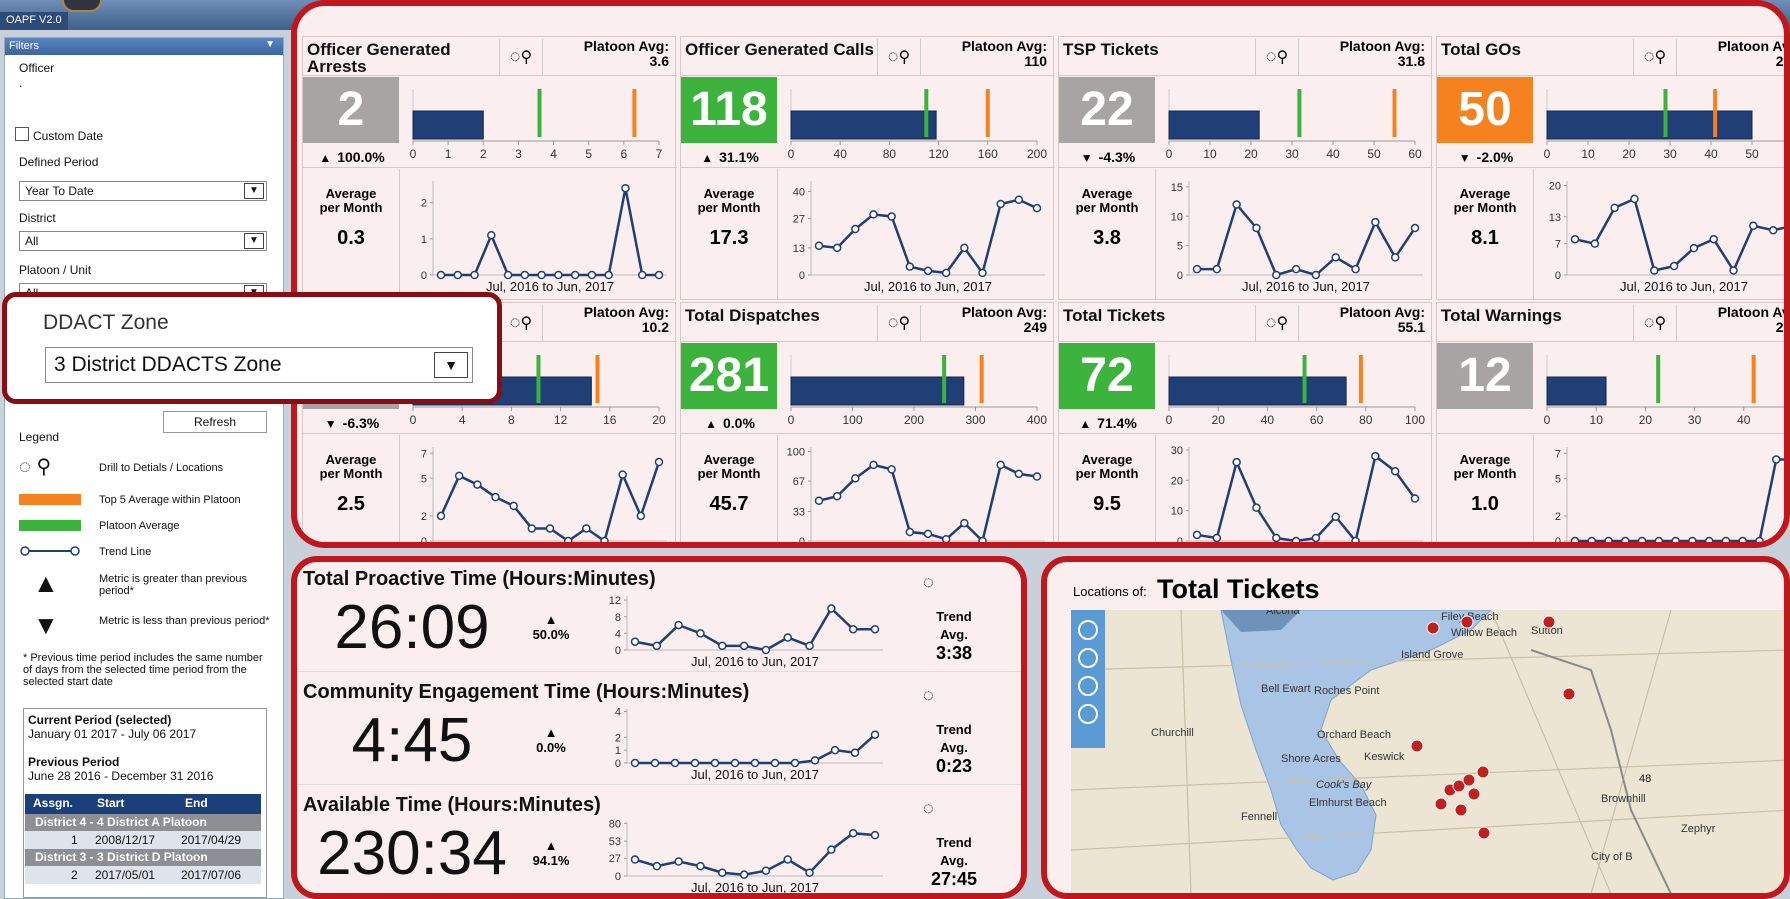  I want to click on table-row: 2 2017/05/01 2017/07/06, so click(143, 875).